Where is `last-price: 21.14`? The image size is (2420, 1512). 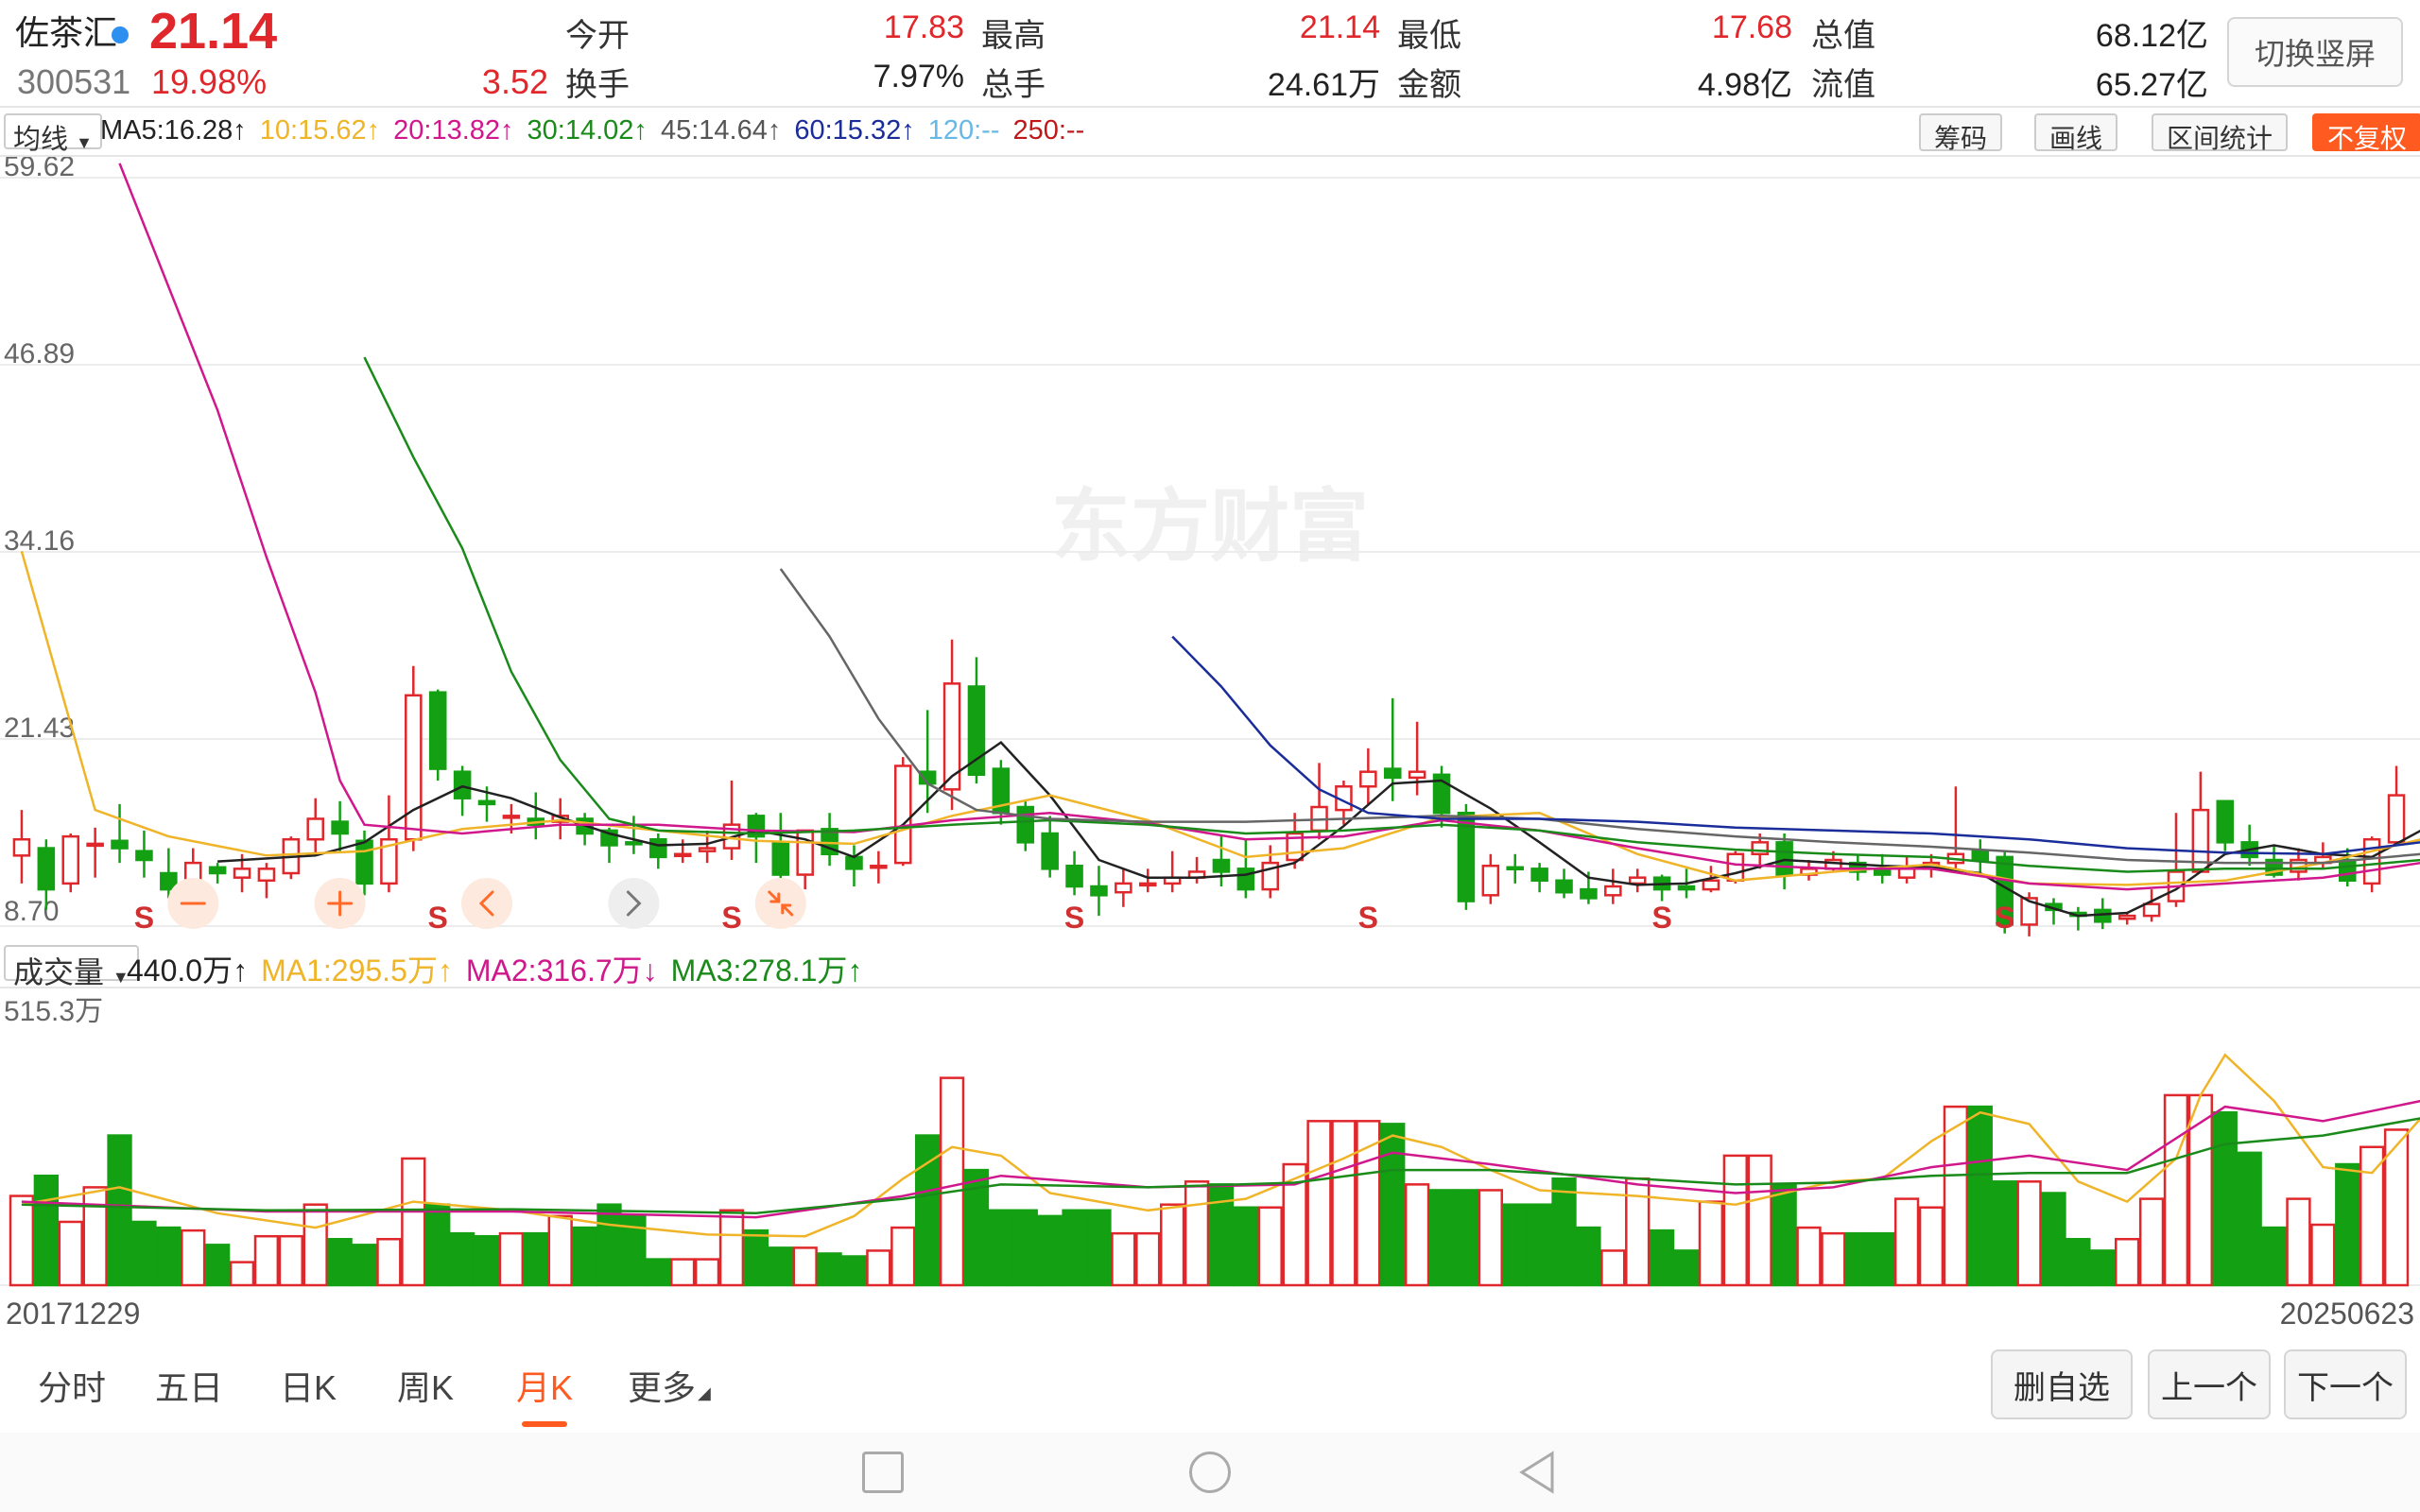 last-price: 21.14 is located at coordinates (213, 31).